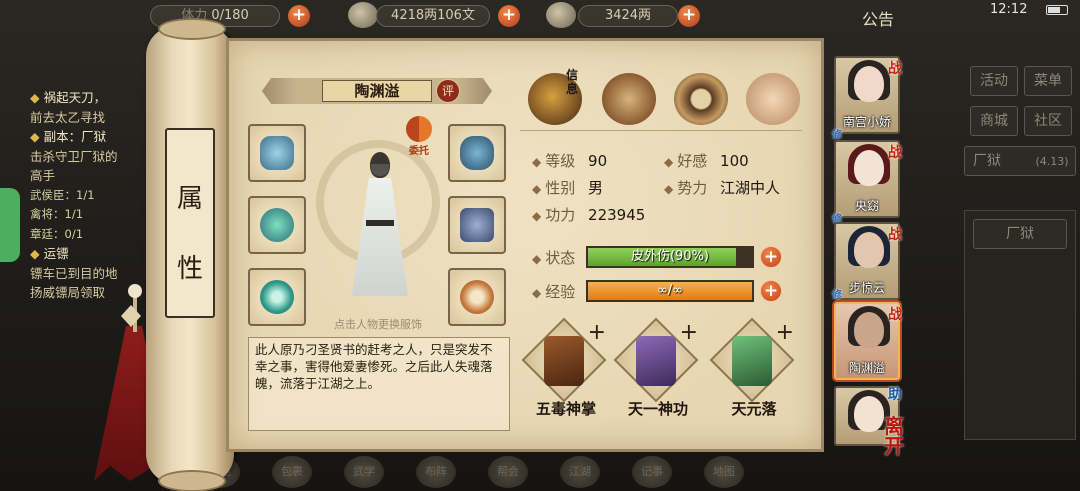 This screenshot has width=1080, height=491. What do you see at coordinates (771, 291) in the screenshot?
I see `exp-add-button: +` at bounding box center [771, 291].